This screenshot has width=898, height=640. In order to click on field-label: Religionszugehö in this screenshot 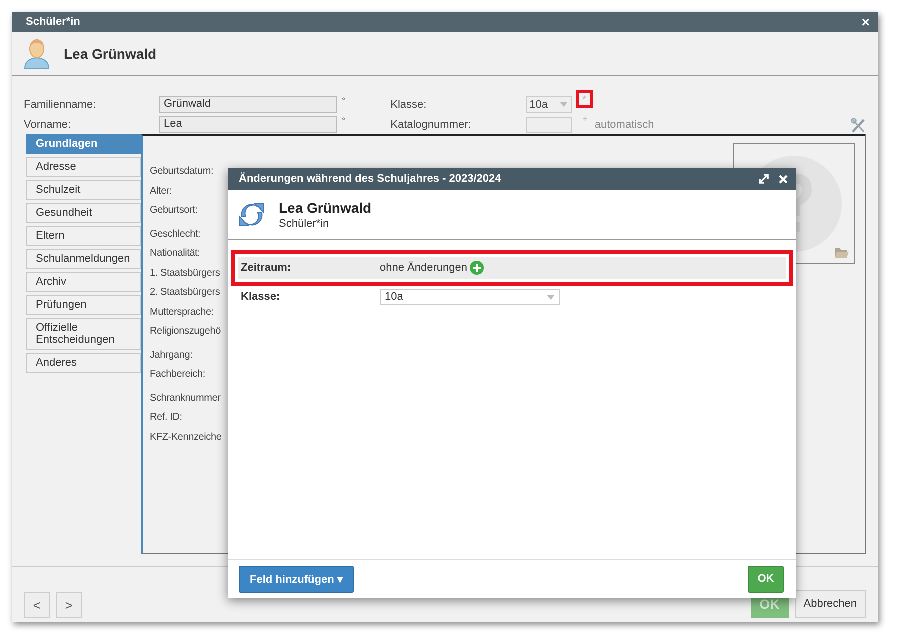, I will do `click(186, 332)`.